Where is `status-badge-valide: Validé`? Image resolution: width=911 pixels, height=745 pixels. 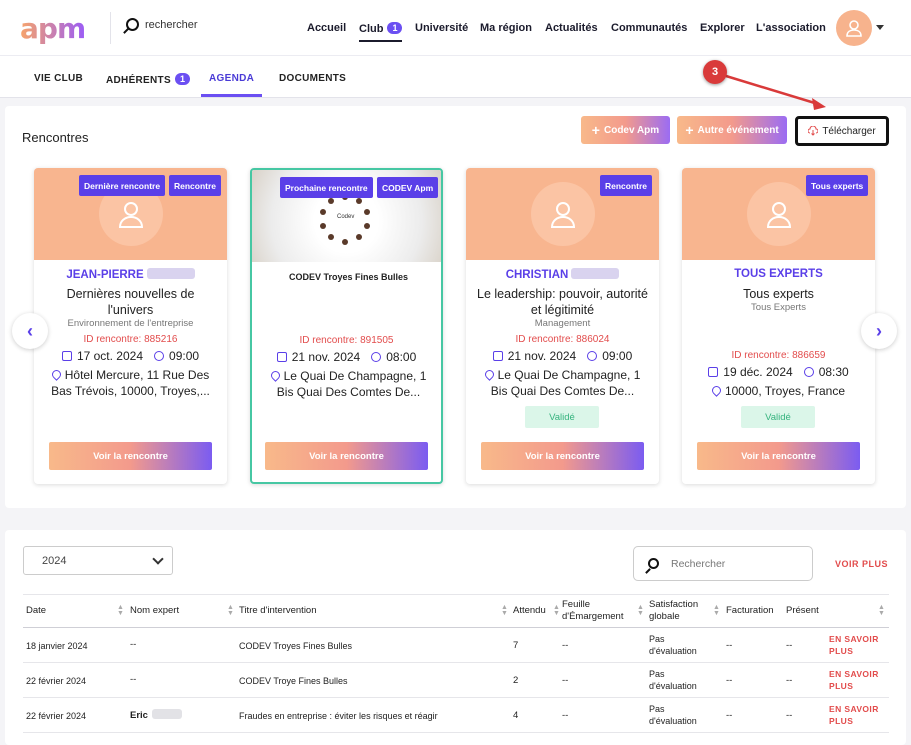
status-badge-valide: Validé is located at coordinates (562, 417).